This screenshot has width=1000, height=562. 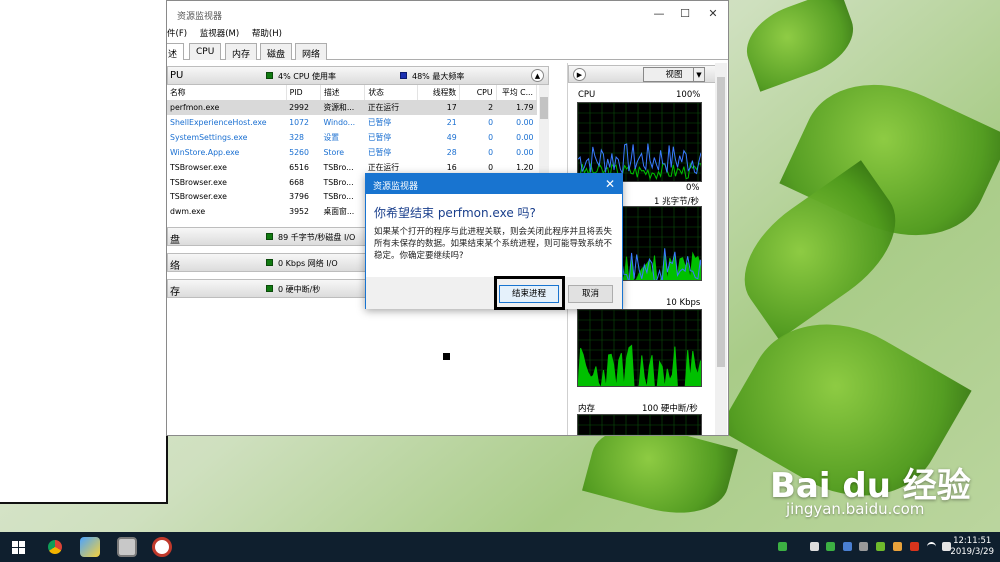 I want to click on title-bar: 资源监视器 — ☐ ✕, so click(x=447, y=14).